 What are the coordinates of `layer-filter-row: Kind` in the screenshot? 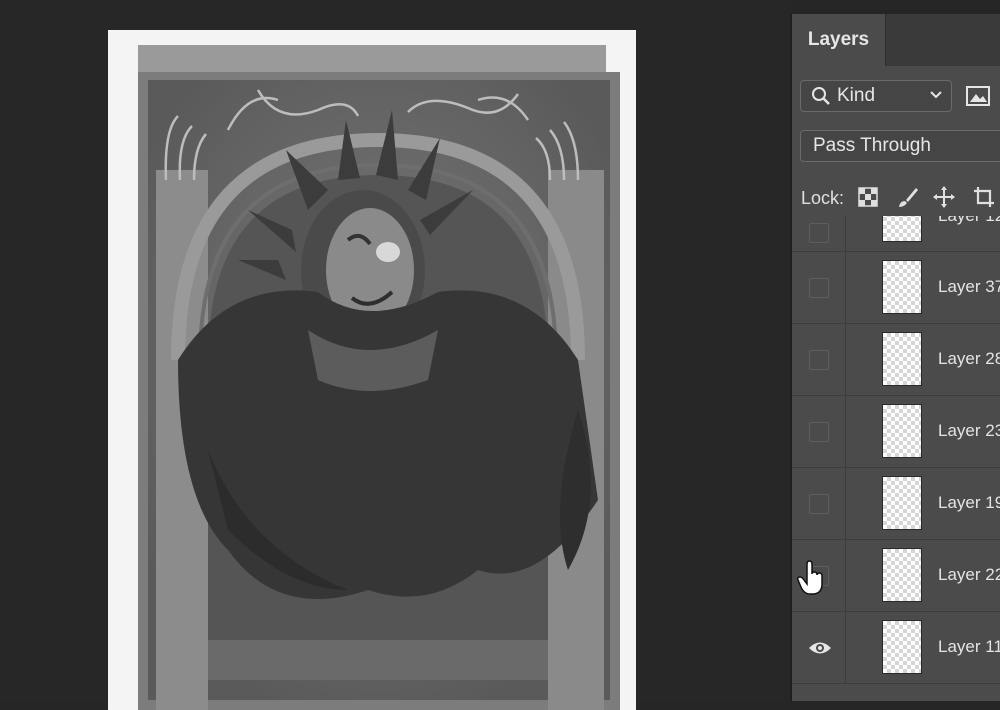 It's located at (896, 98).